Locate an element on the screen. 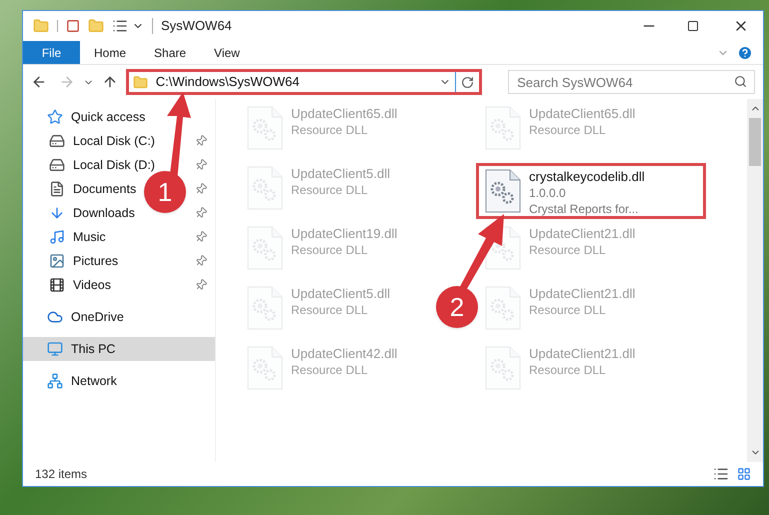 Image resolution: width=769 pixels, height=515 pixels. maximize-icon is located at coordinates (693, 26).